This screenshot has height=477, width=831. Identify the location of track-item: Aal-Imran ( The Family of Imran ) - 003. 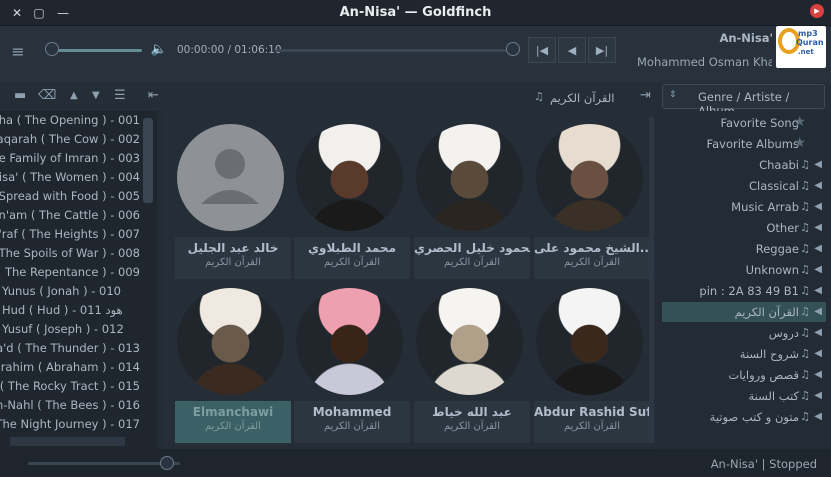
(70, 158).